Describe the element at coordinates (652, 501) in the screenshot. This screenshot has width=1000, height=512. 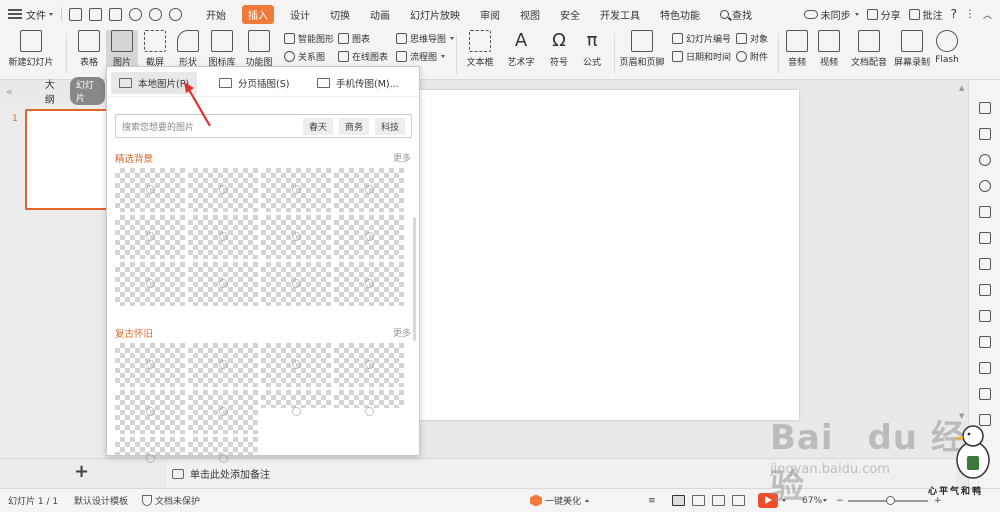
I see `align-icon: ≡` at that location.